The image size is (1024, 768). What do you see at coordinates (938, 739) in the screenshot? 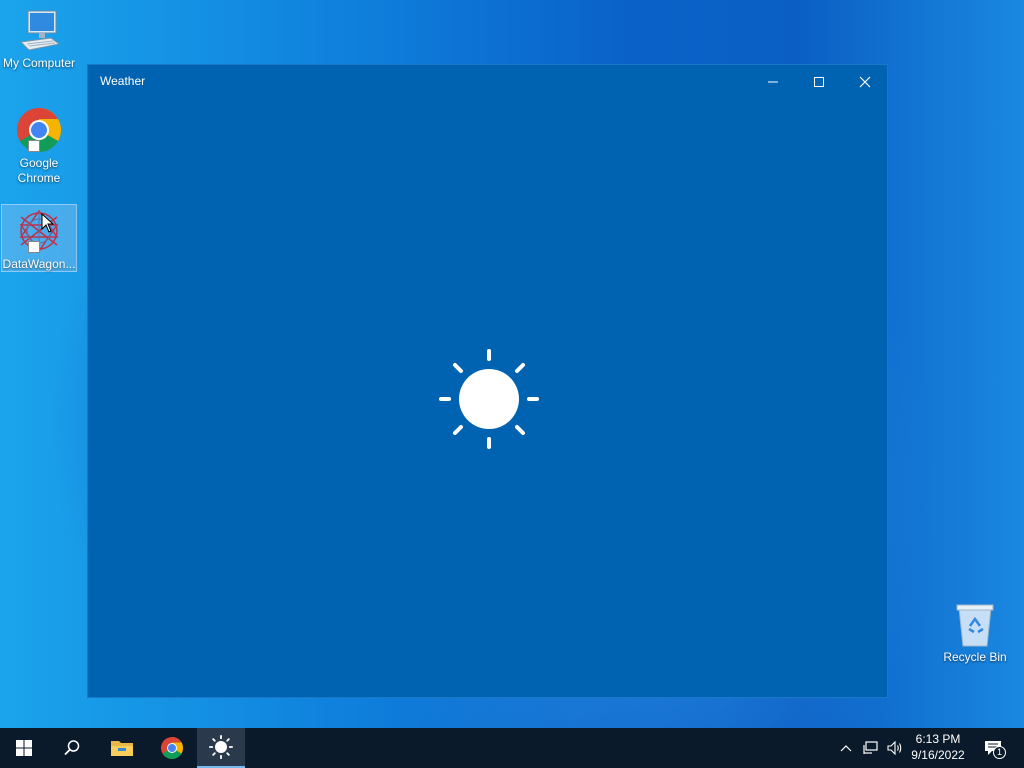
I see `clock-time: 6:13 PM` at bounding box center [938, 739].